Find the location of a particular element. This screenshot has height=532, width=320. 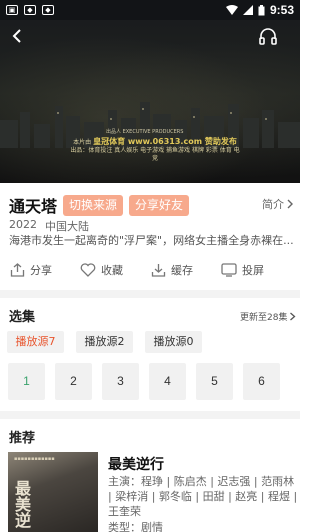

source-tab-active: 播放源7 is located at coordinates (35, 342).